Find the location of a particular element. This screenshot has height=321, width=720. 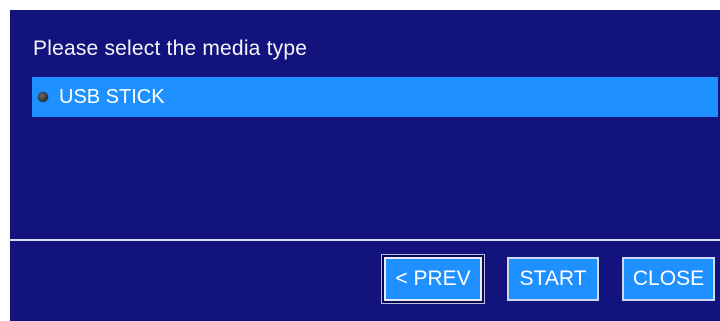

radio-selected-icon is located at coordinates (43, 97).